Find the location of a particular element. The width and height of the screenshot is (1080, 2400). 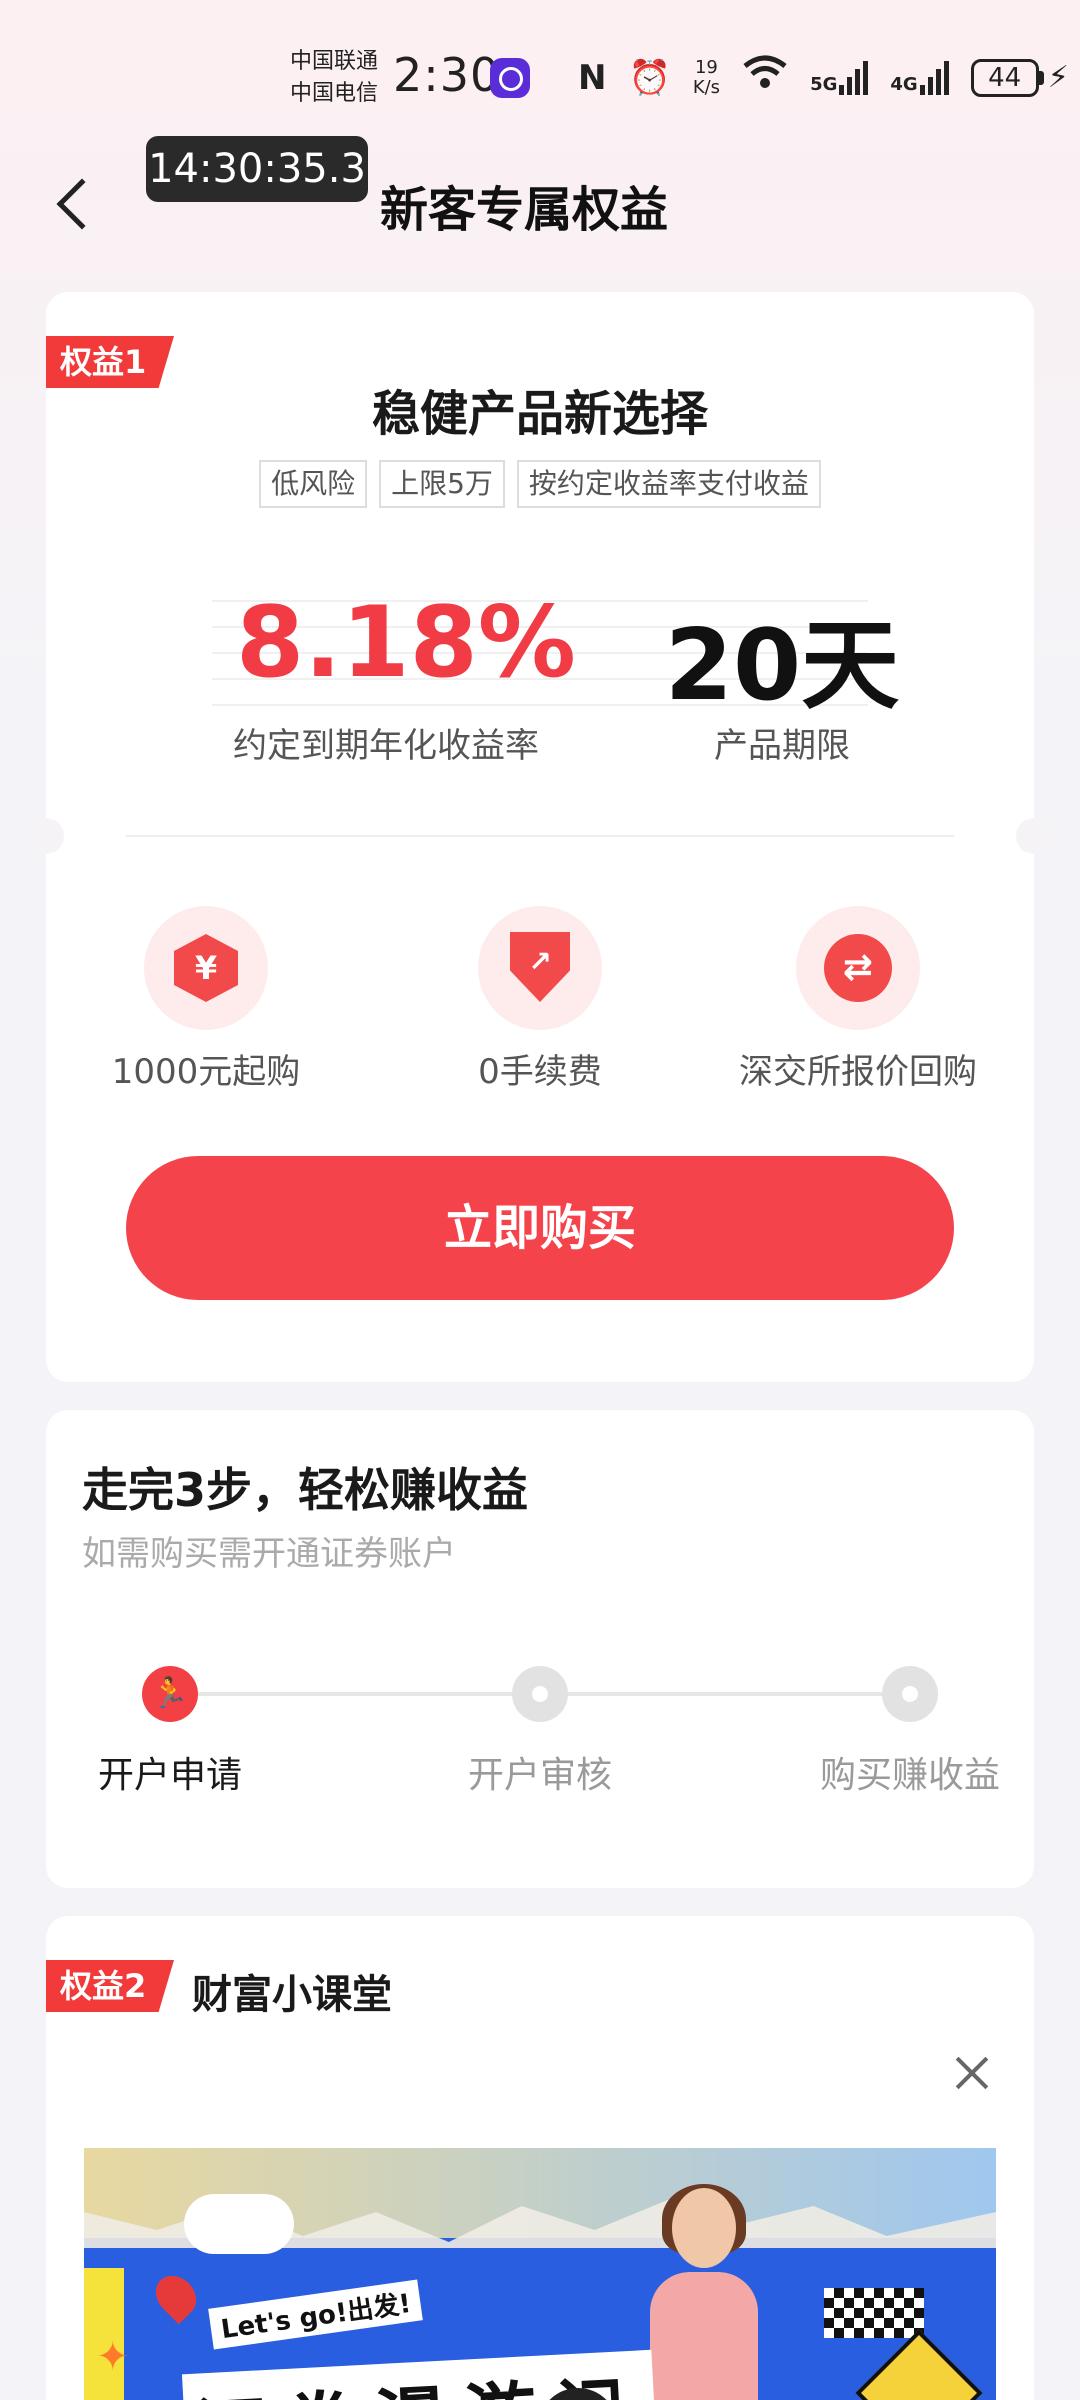

product-chips: 低风险 上限5万 按约定收益率支付收益 is located at coordinates (540, 484).